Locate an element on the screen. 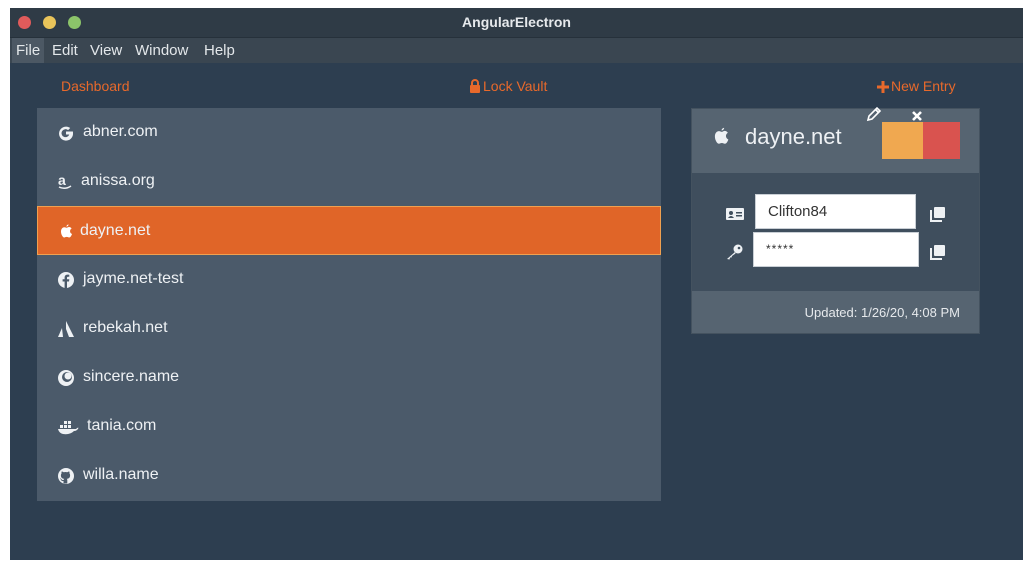  key-icon is located at coordinates (735, 252).